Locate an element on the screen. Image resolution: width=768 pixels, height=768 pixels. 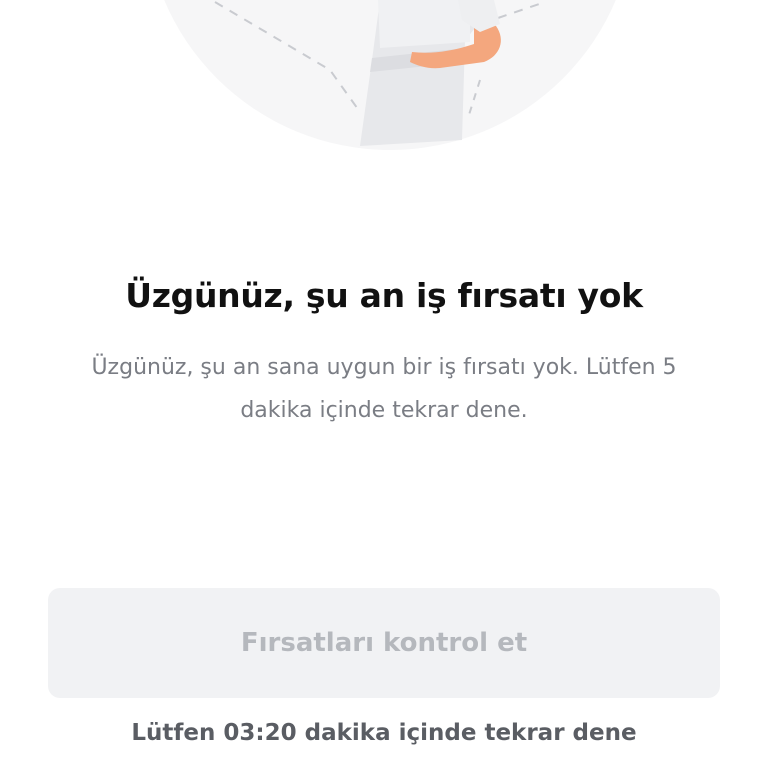
retry-countdown-text: Lütfen 03:20 dakika içinde tekrar dene is located at coordinates (384, 733).